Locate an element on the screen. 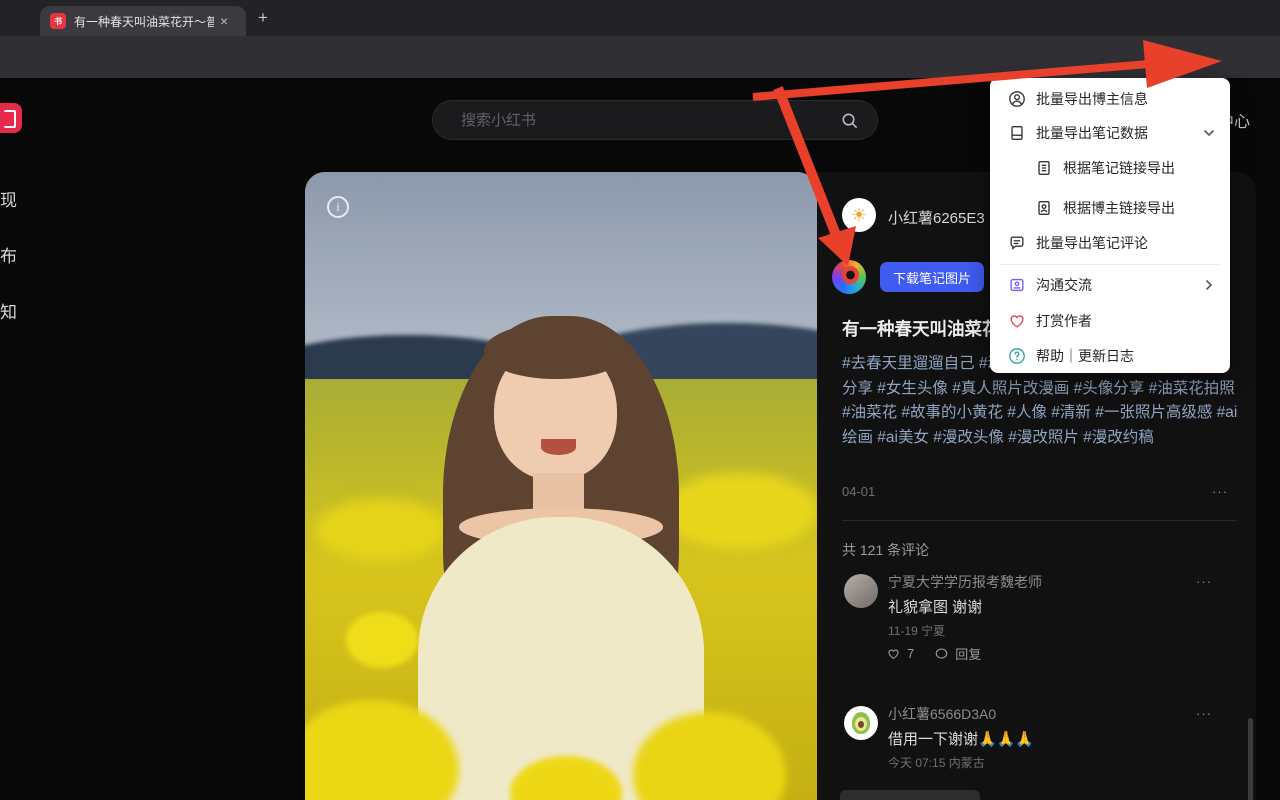  comment-bubble-icon is located at coordinates (1017, 243).